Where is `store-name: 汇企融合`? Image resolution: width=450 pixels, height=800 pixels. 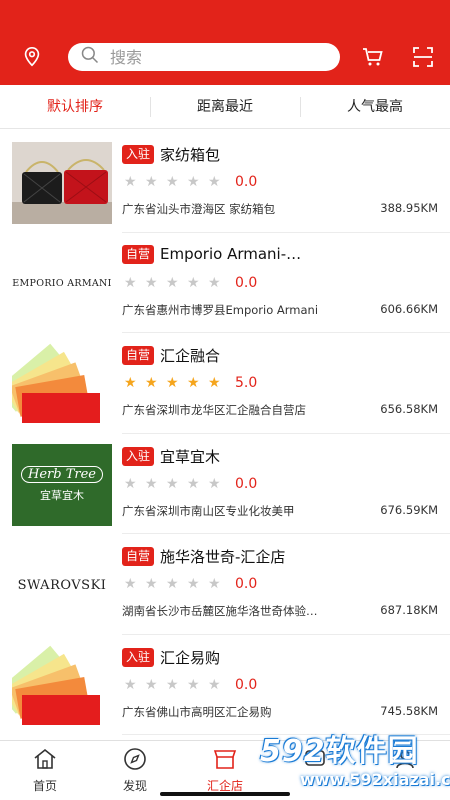
store-name: 汇企融合 is located at coordinates (190, 356).